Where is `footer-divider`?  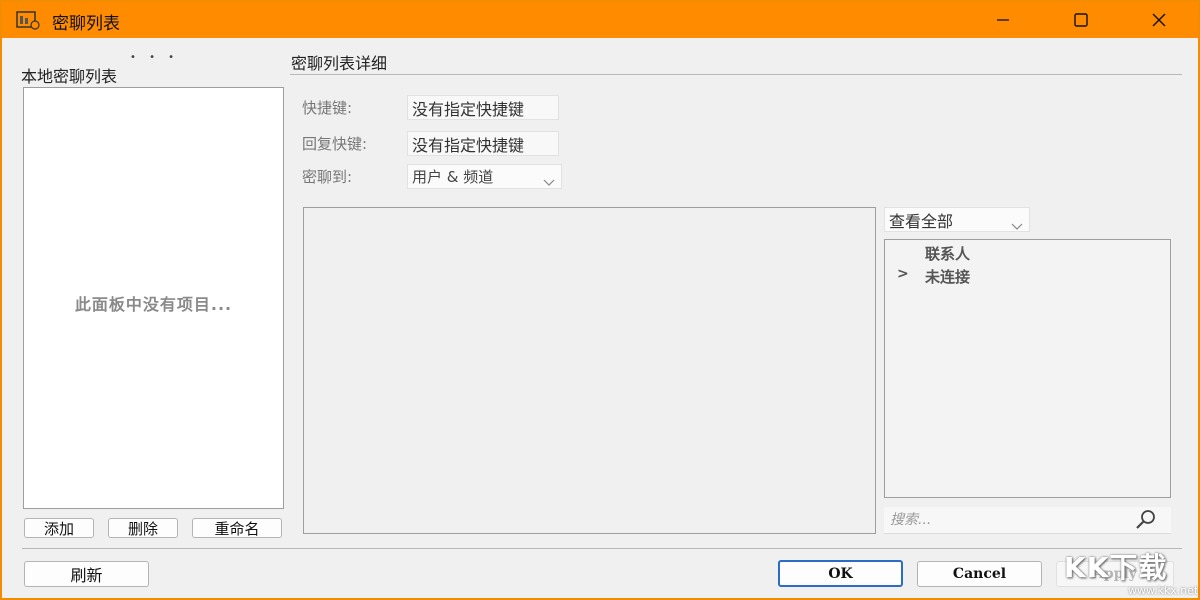
footer-divider is located at coordinates (602, 548).